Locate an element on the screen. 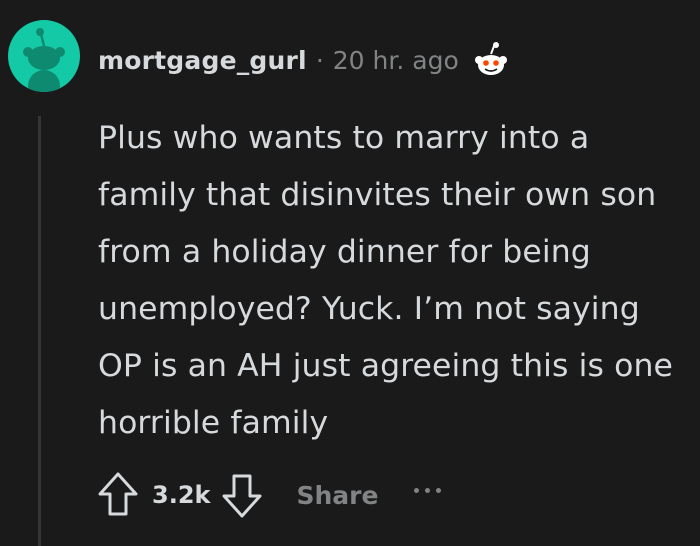  comment-header: mortgage_gurl · 20 hr. ago is located at coordinates (304, 60).